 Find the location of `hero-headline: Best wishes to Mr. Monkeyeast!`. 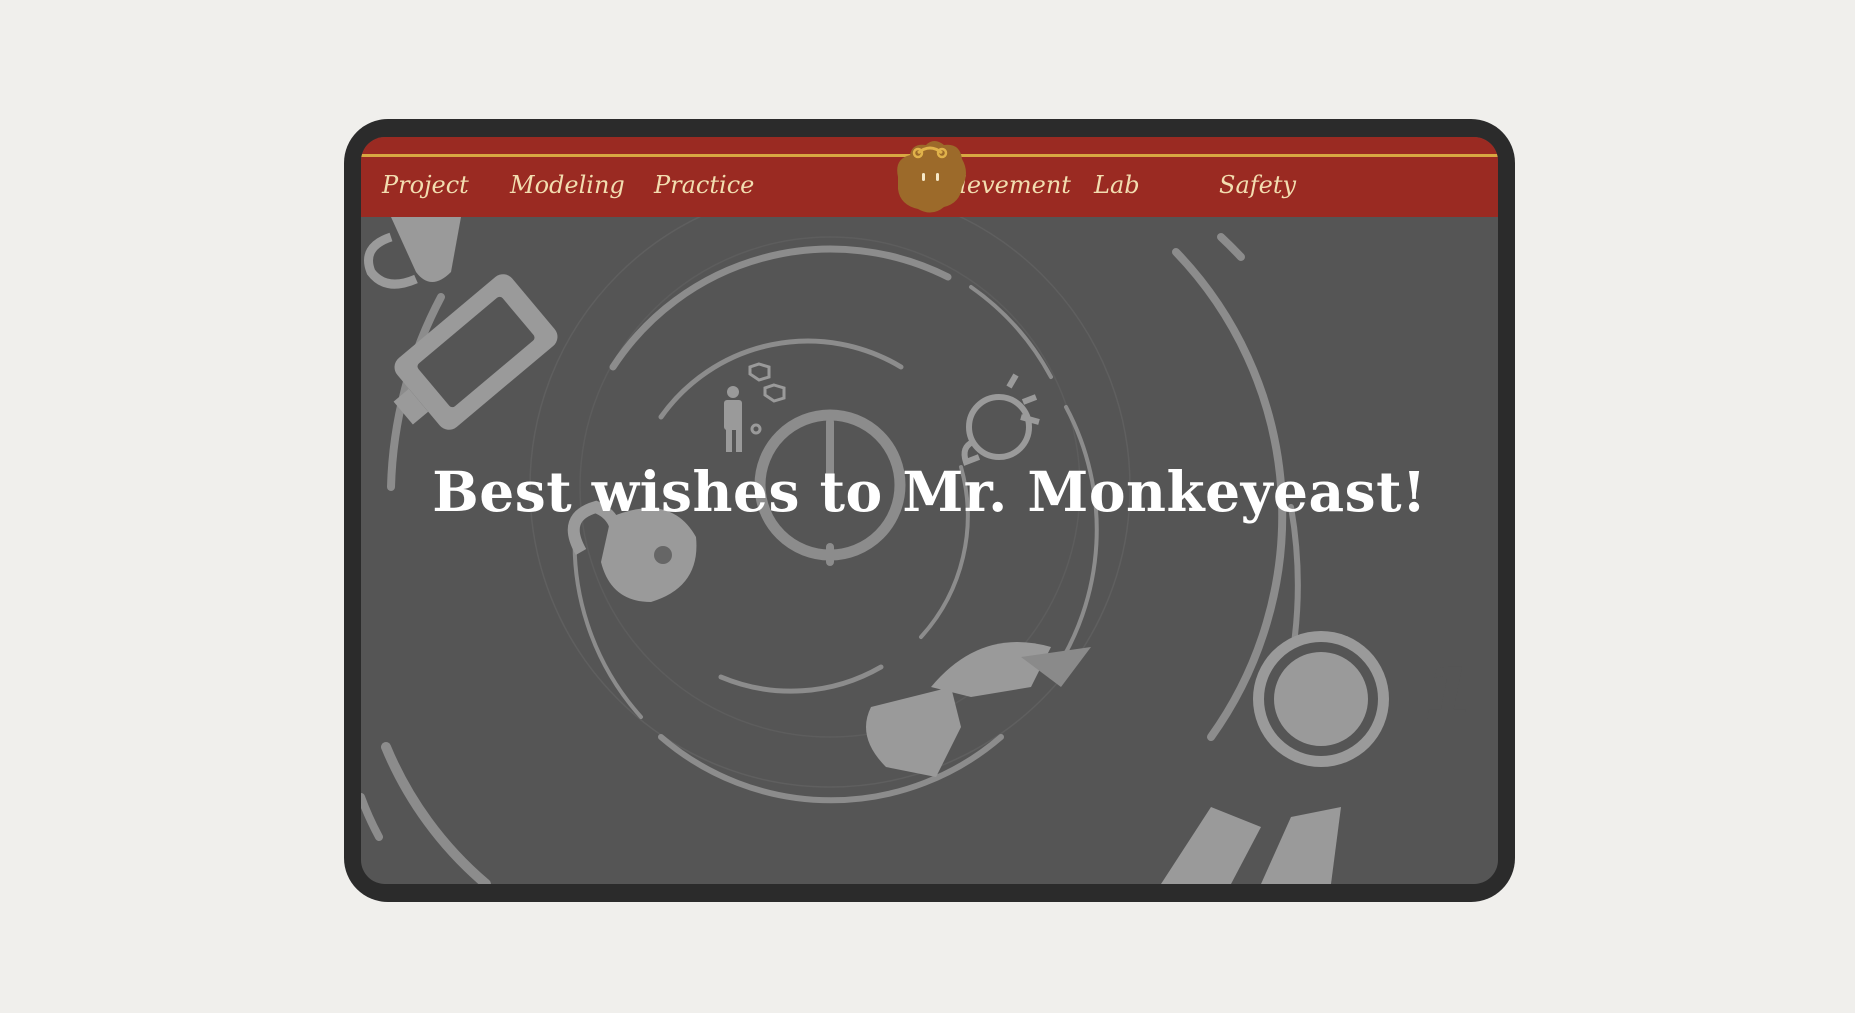

hero-headline: Best wishes to Mr. Monkeyeast! is located at coordinates (929, 491).